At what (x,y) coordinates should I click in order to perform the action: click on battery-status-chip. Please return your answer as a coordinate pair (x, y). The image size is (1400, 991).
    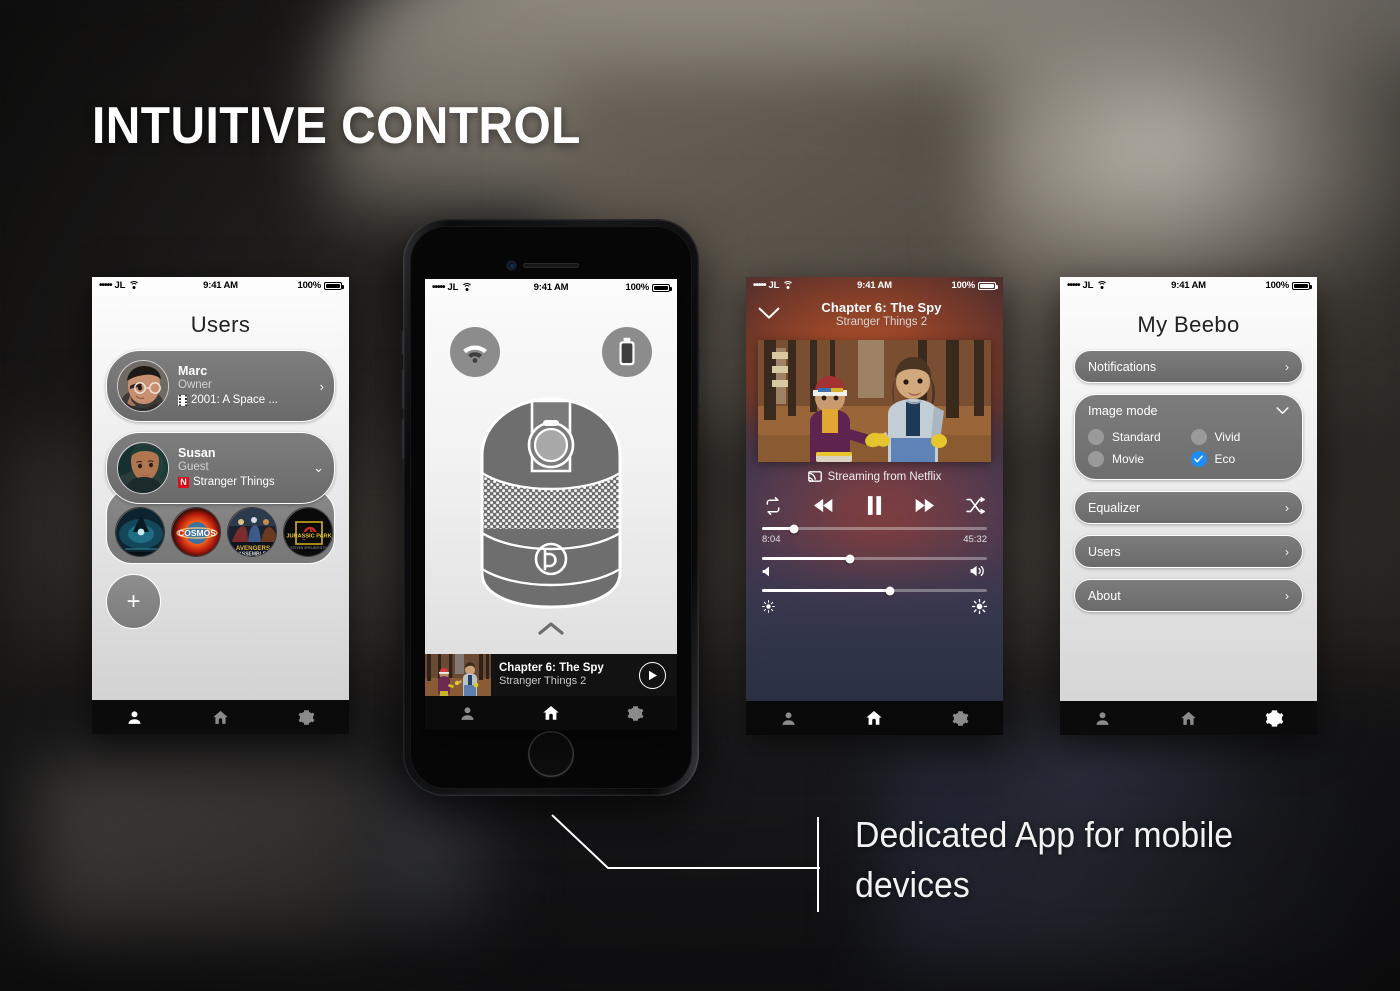
    Looking at the image, I should click on (627, 352).